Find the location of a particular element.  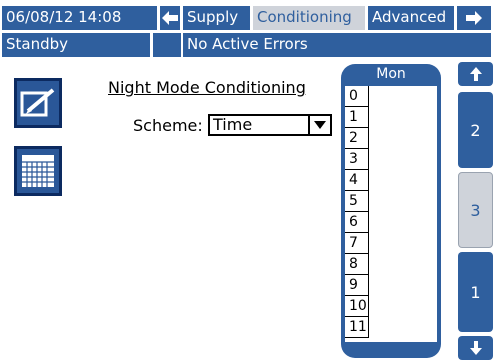

hour-row: 2 is located at coordinates (357, 138).